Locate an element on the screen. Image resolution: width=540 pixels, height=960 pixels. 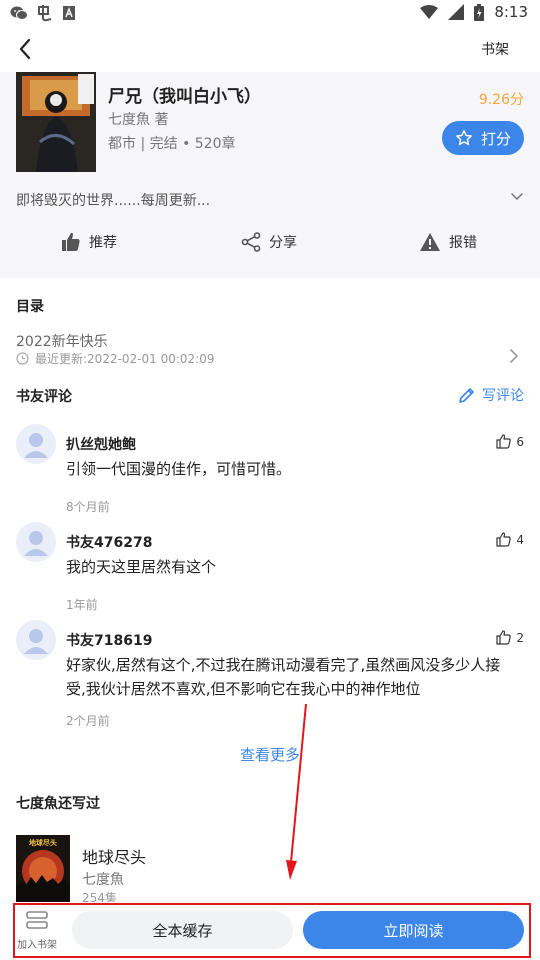
wechat-icon is located at coordinates (19, 13).